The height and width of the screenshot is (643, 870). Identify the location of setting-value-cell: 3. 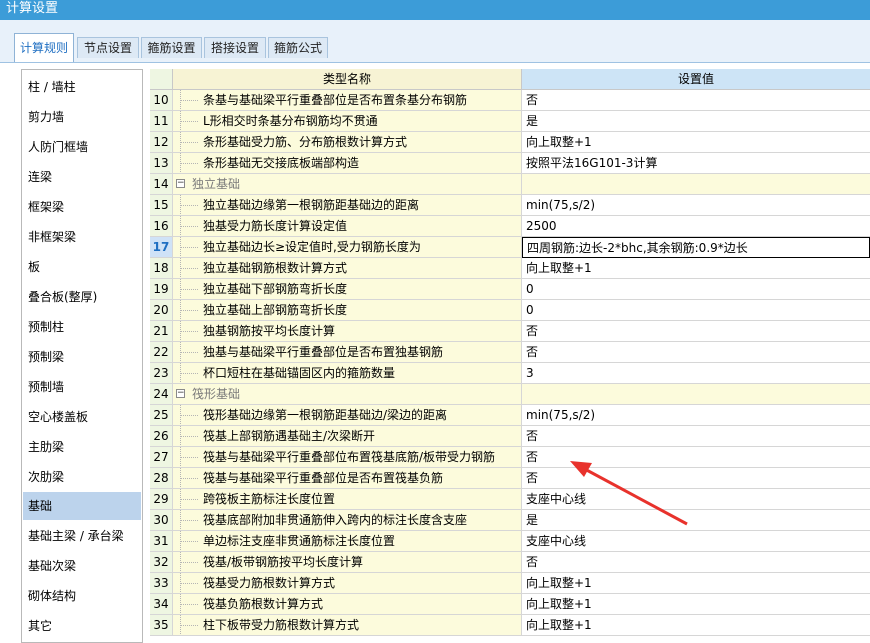
(696, 373).